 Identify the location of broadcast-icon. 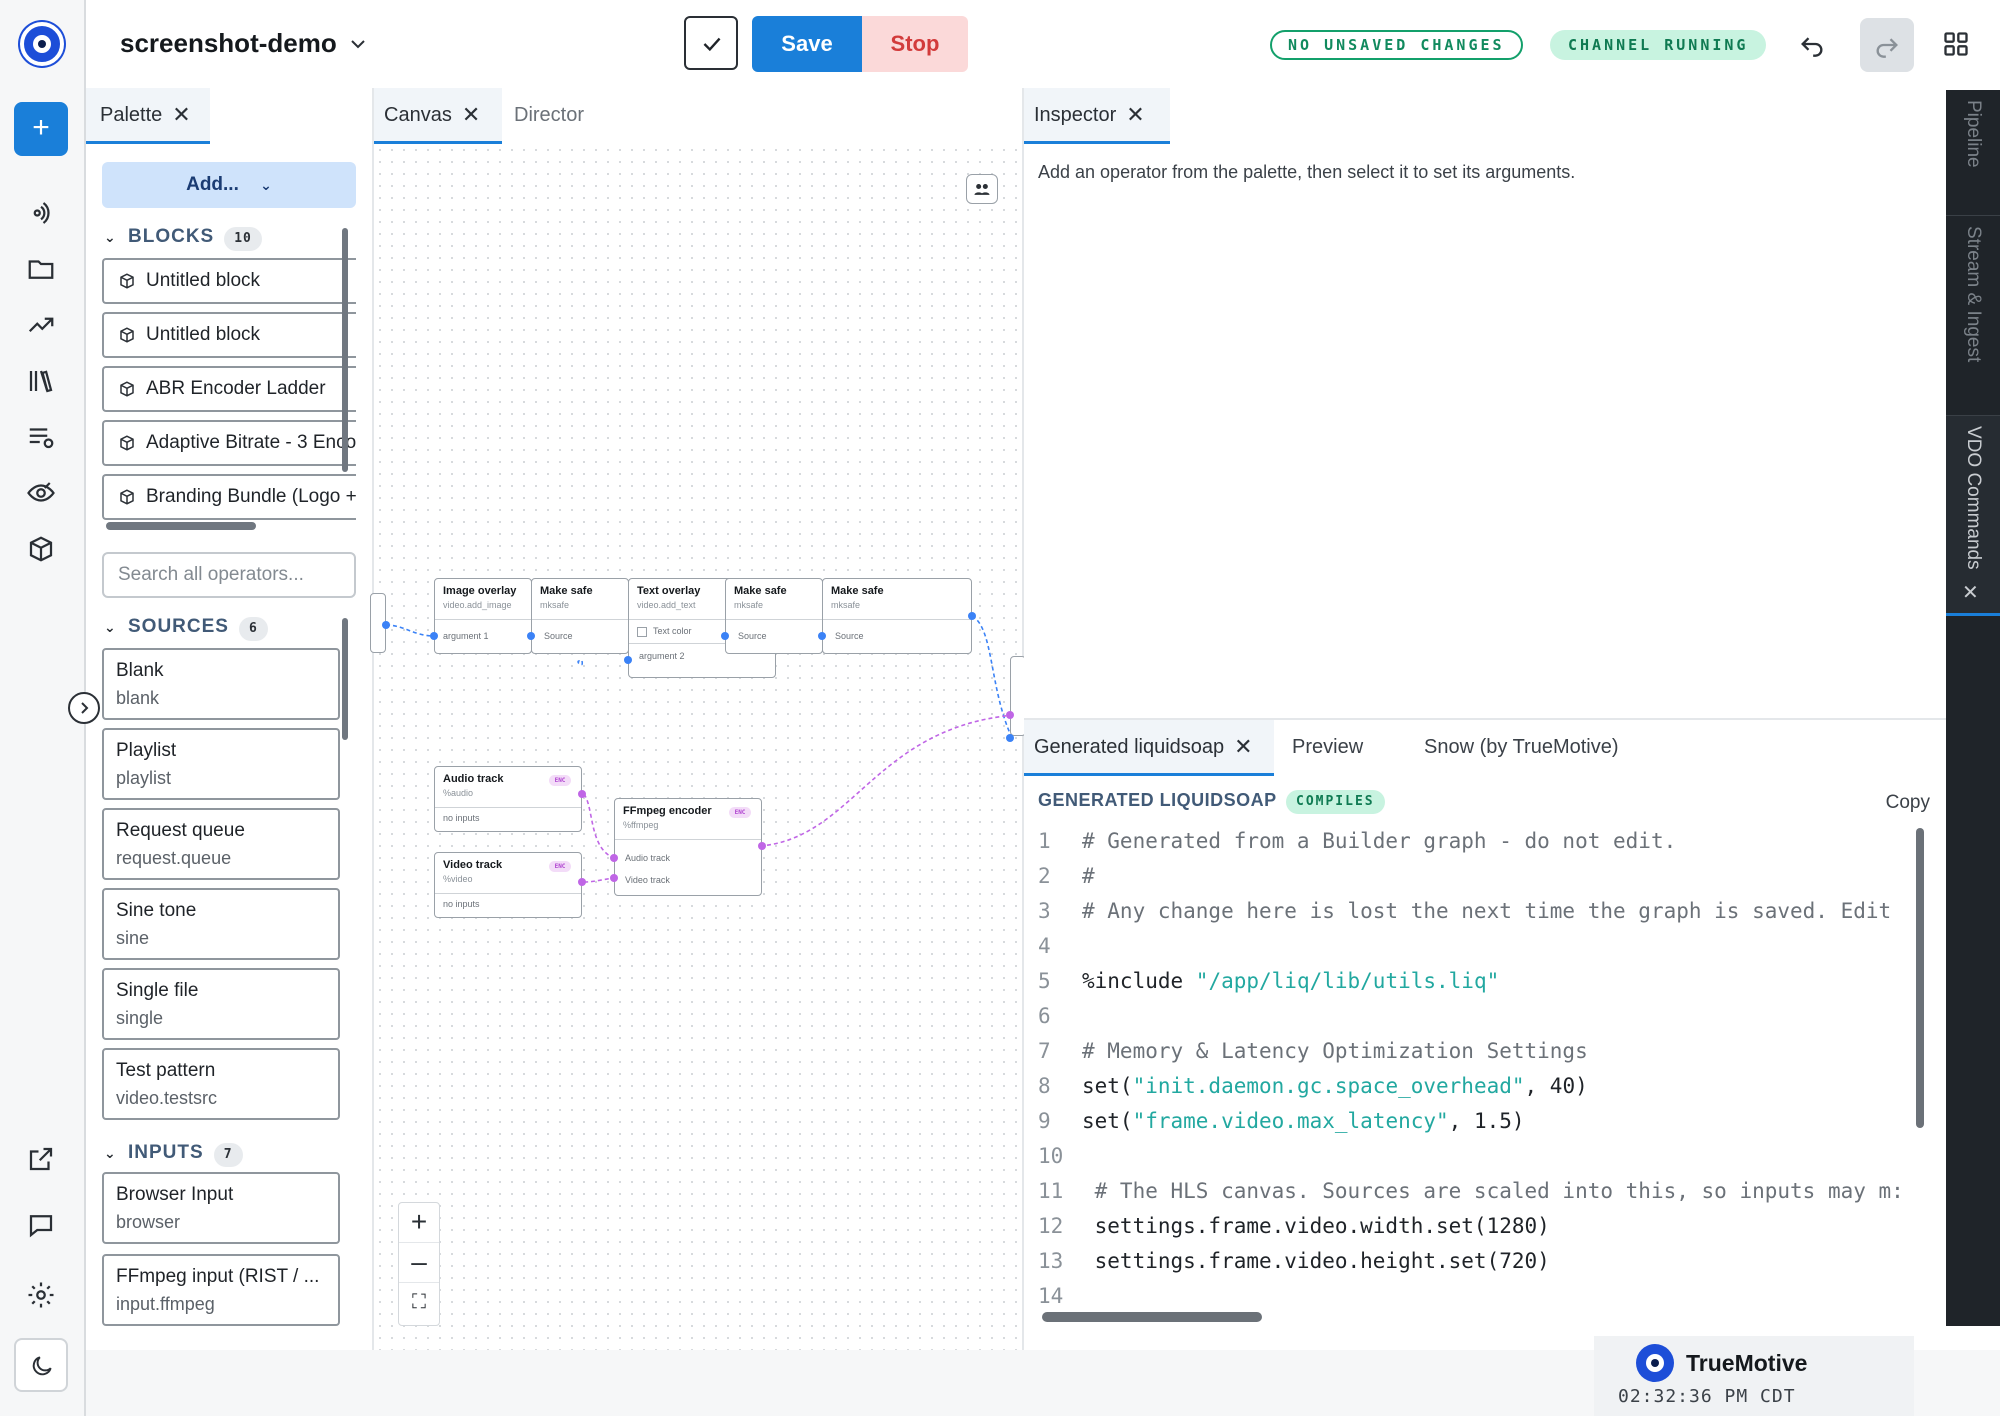
(41, 213).